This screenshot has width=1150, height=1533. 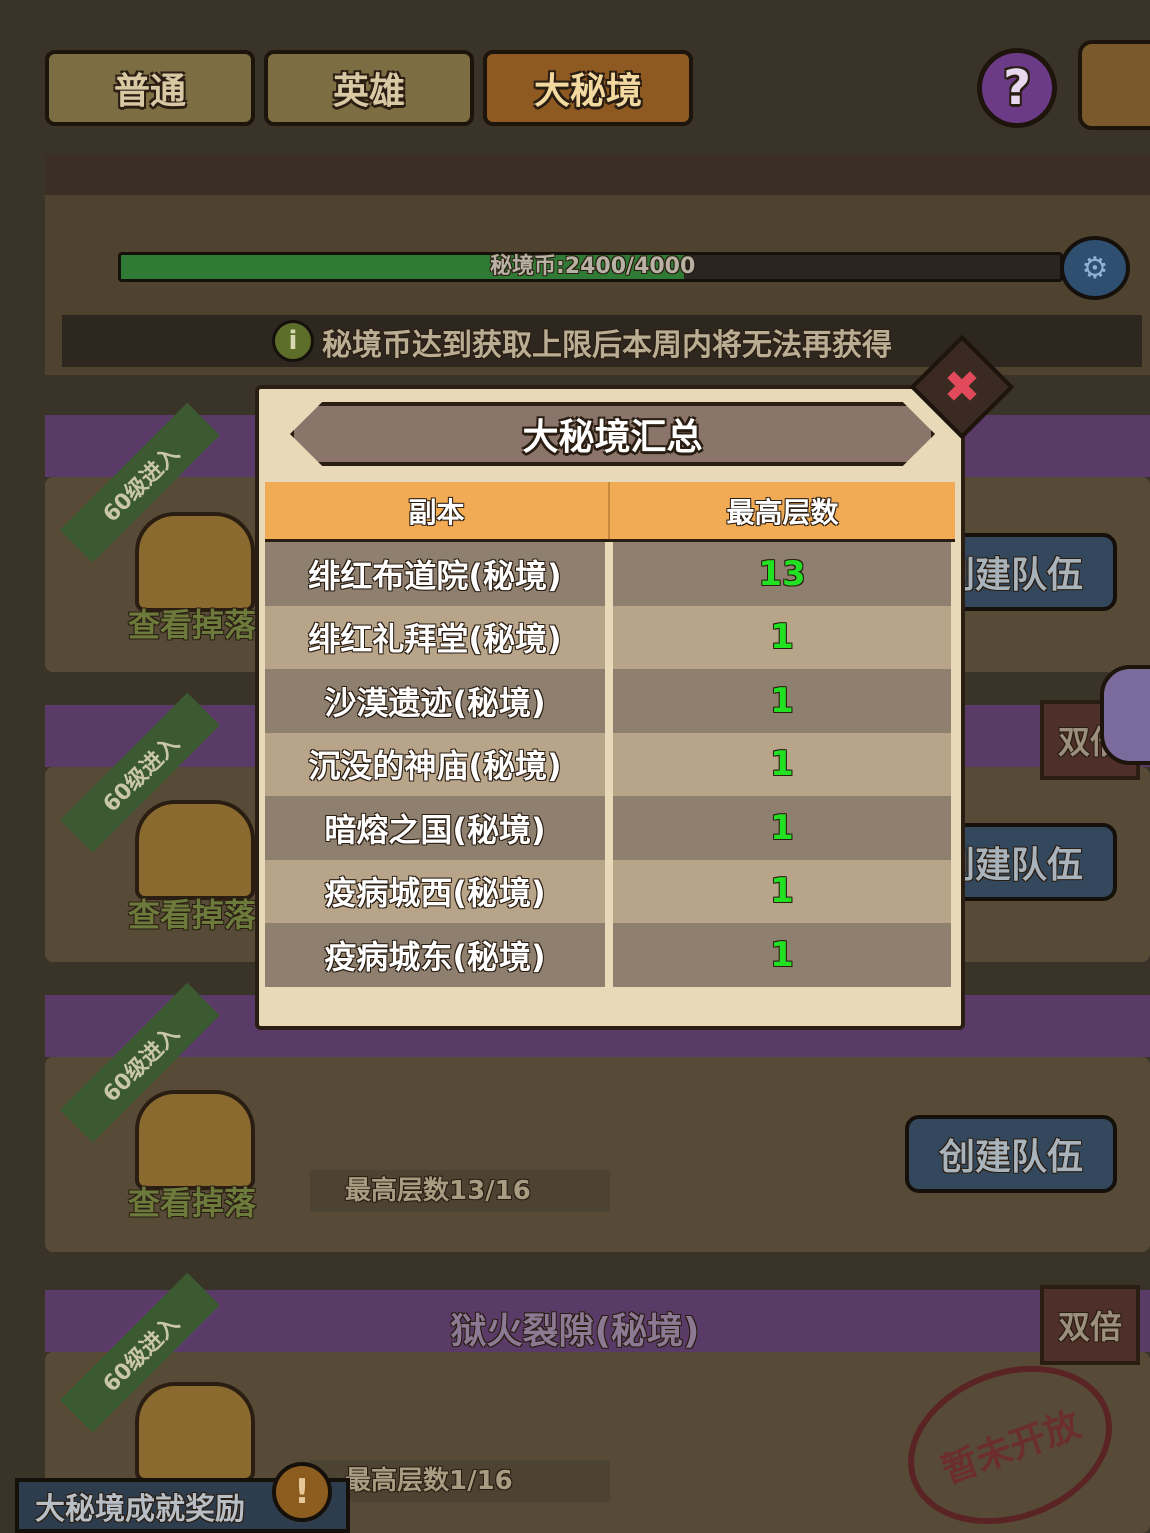 What do you see at coordinates (460, 1481) in the screenshot?
I see `max-floor-label: 最高层数1/16` at bounding box center [460, 1481].